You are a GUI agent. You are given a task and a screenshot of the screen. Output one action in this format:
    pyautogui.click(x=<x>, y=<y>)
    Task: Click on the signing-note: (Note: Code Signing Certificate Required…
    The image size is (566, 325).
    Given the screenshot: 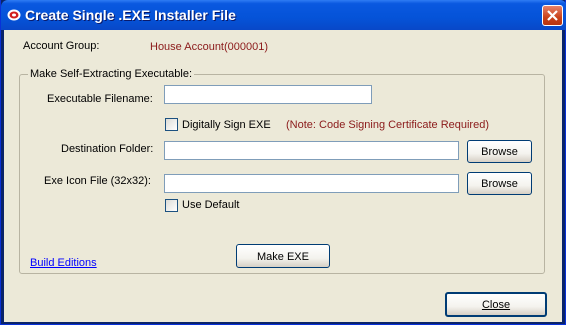 What is the action you would take?
    pyautogui.click(x=387, y=125)
    